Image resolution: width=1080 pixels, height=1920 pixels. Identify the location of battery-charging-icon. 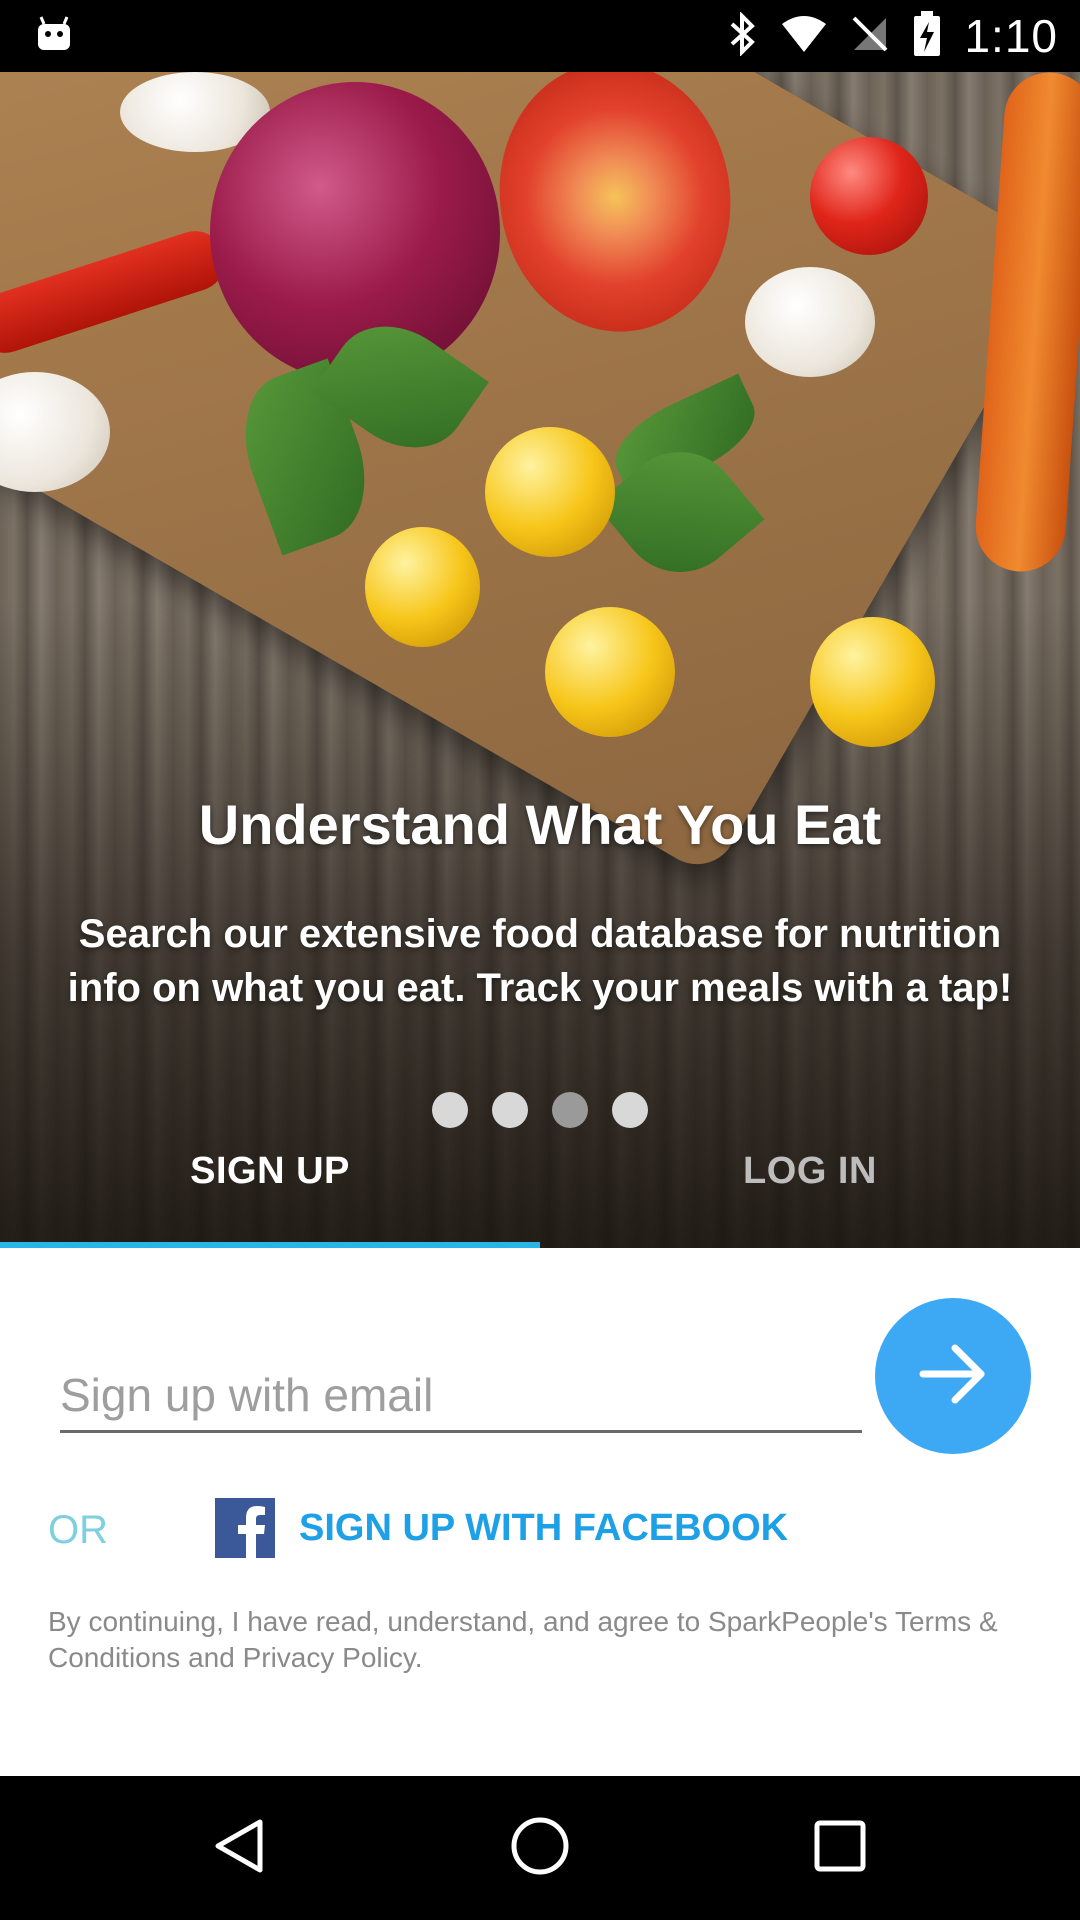
(927, 36).